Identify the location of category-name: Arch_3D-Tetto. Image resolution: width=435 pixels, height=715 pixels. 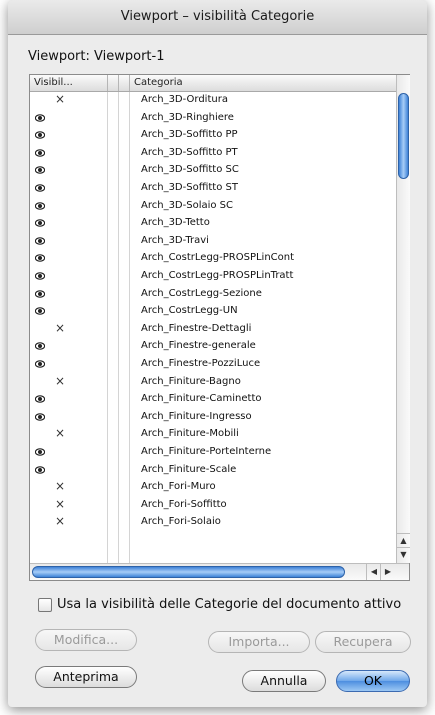
(175, 223).